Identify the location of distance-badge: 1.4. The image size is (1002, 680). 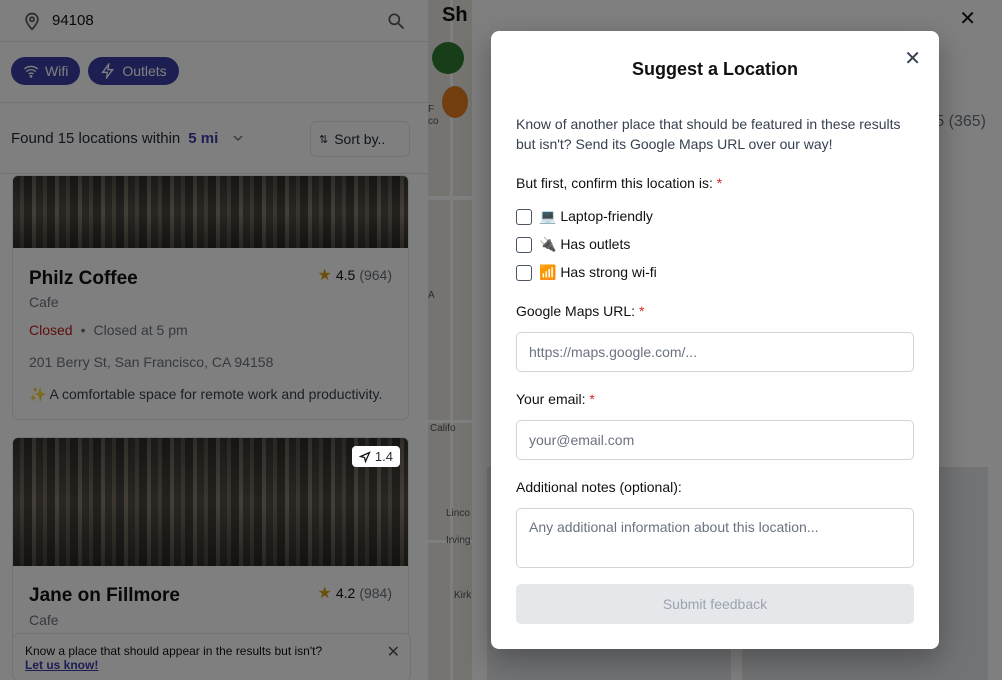
(375, 456).